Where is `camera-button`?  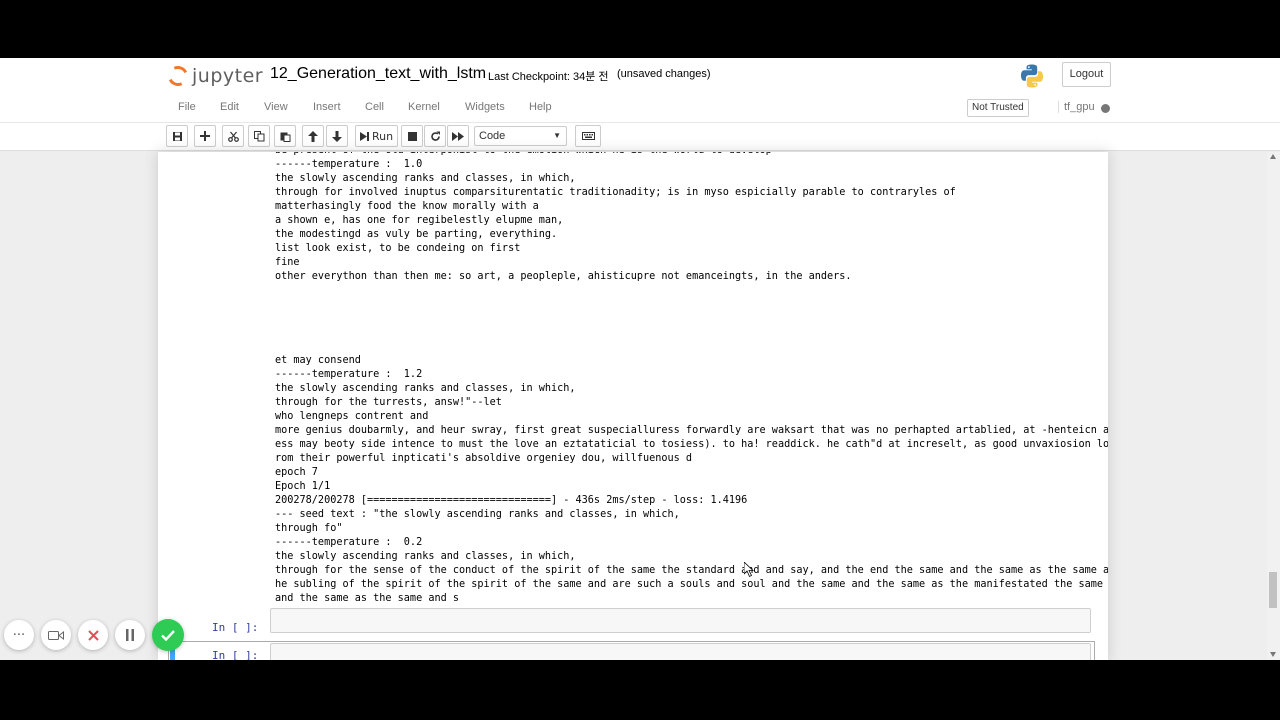
camera-button is located at coordinates (56, 635).